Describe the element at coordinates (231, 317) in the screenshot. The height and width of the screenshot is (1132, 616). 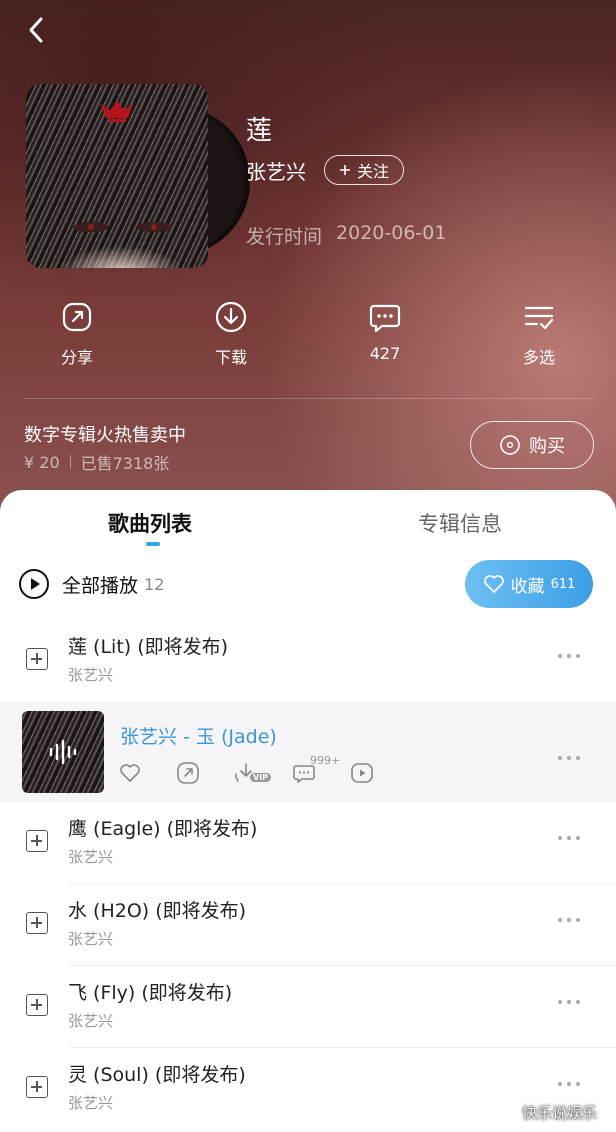
I see `download-icon` at that location.